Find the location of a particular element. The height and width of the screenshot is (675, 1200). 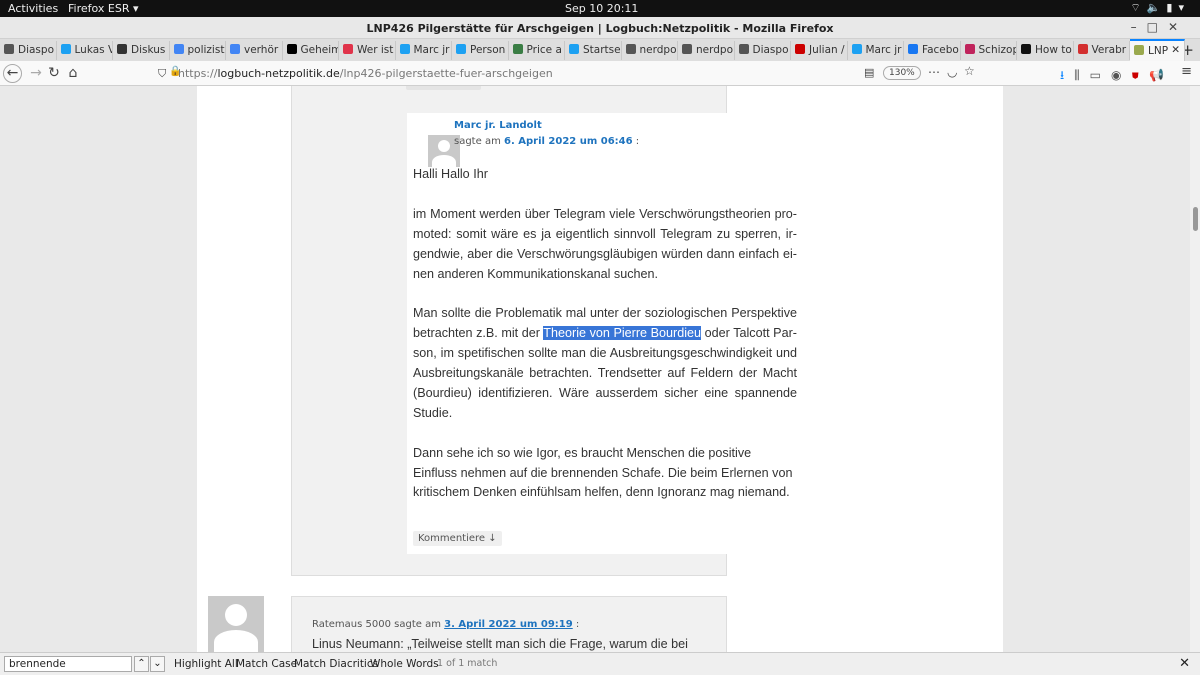

home-button: ⌂ is located at coordinates (73, 74).